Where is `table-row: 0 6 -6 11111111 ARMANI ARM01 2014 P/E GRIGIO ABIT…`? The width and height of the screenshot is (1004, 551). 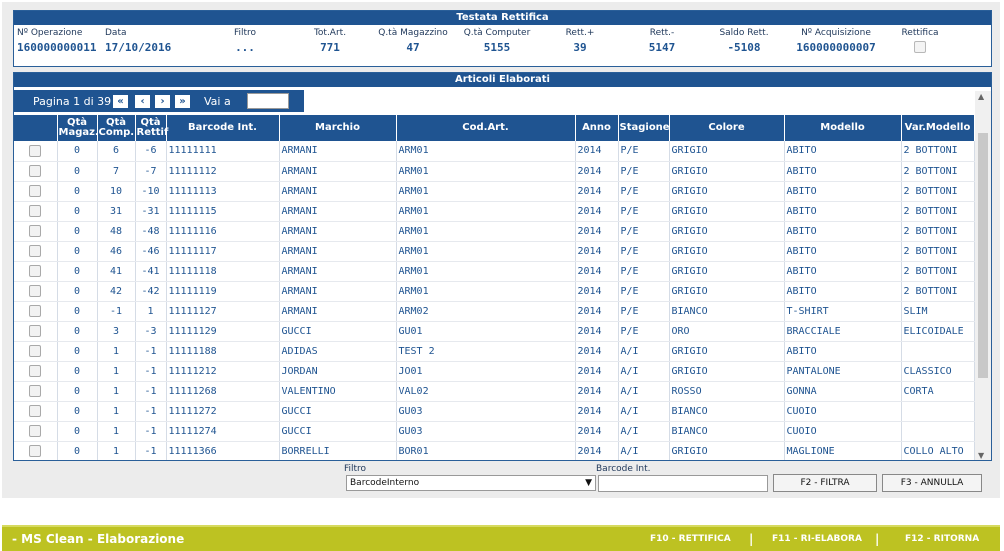
table-row: 0 6 -6 11111111 ARMANI ARM01 2014 P/E GRIGIO ABIT… is located at coordinates (494, 151).